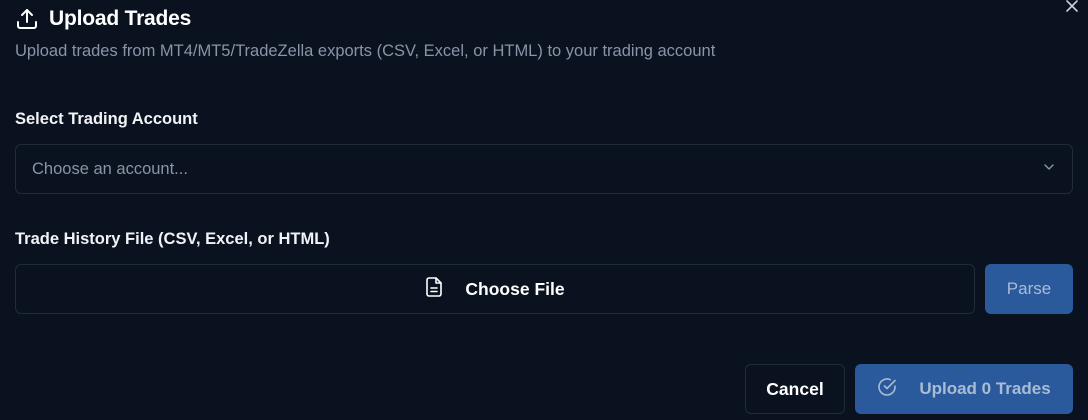  I want to click on choose-file-button: Choose File, so click(495, 289).